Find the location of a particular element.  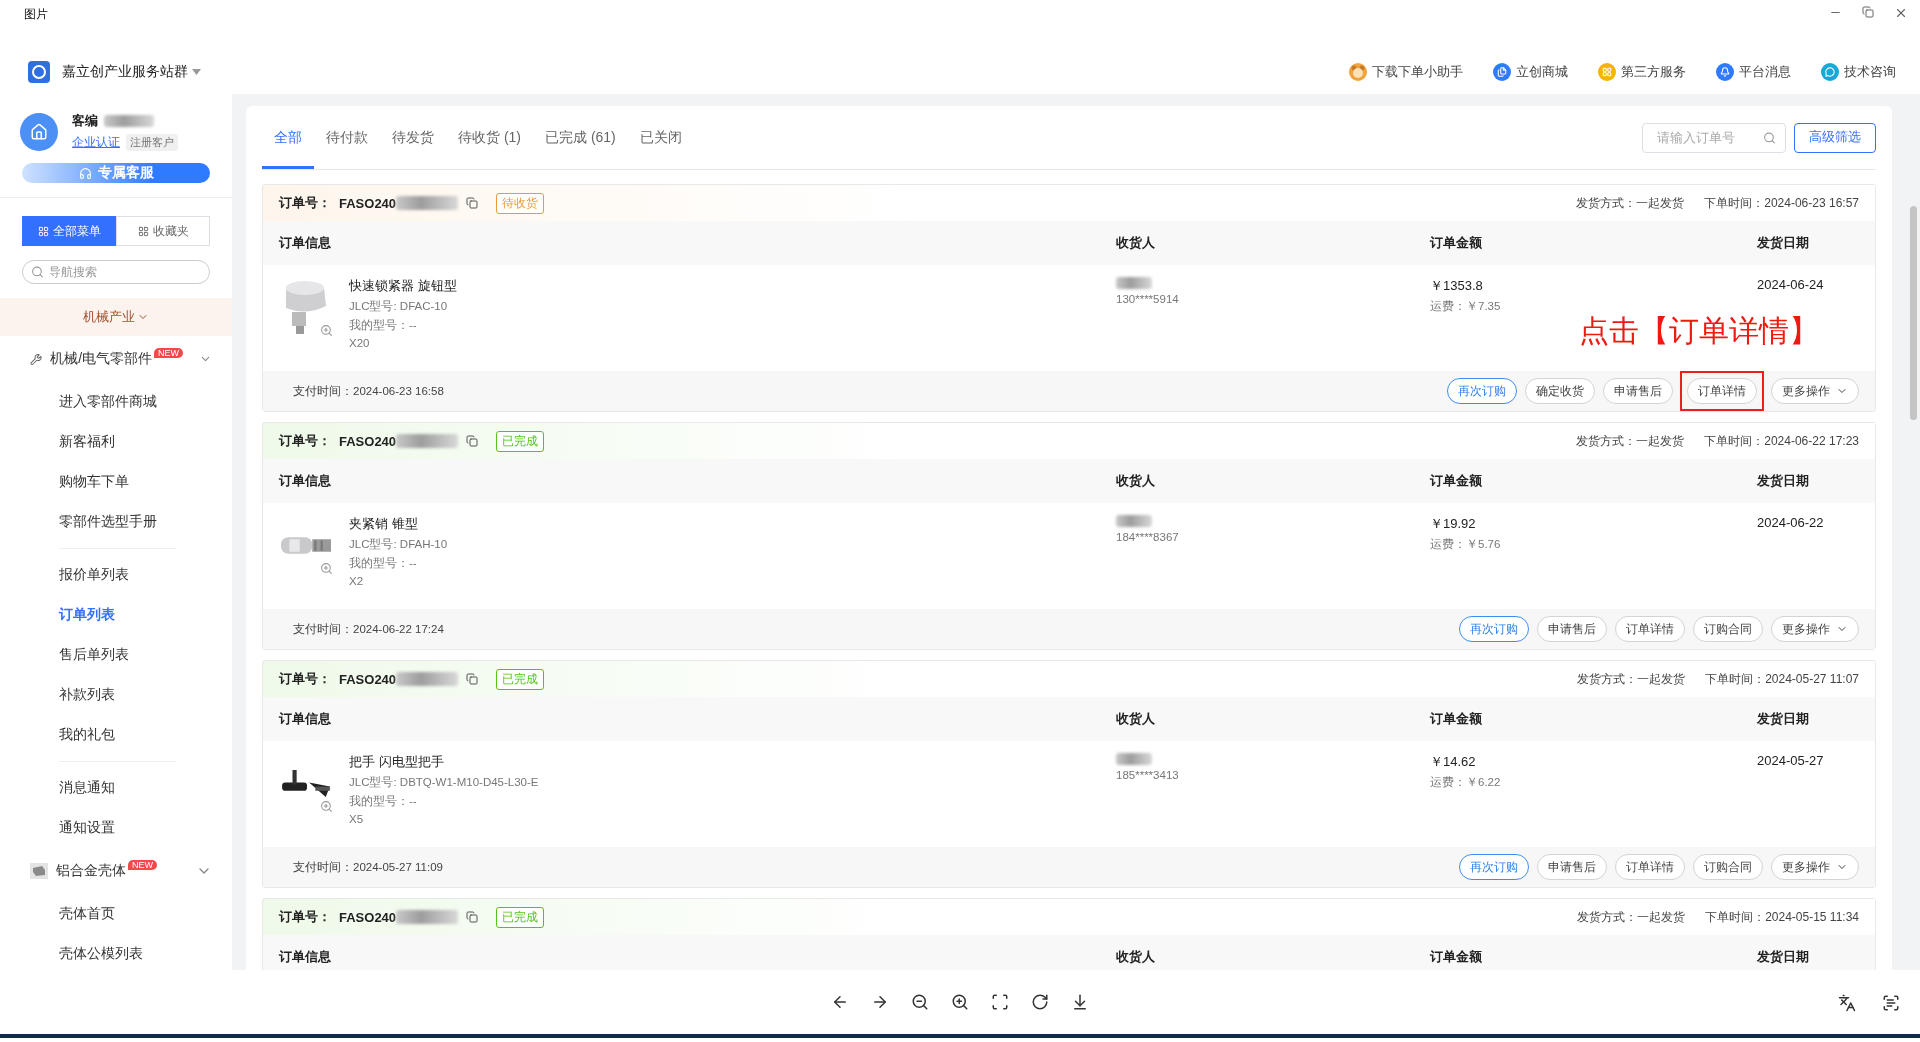

product-name: 把手 闪电型把手 is located at coordinates (397, 762).